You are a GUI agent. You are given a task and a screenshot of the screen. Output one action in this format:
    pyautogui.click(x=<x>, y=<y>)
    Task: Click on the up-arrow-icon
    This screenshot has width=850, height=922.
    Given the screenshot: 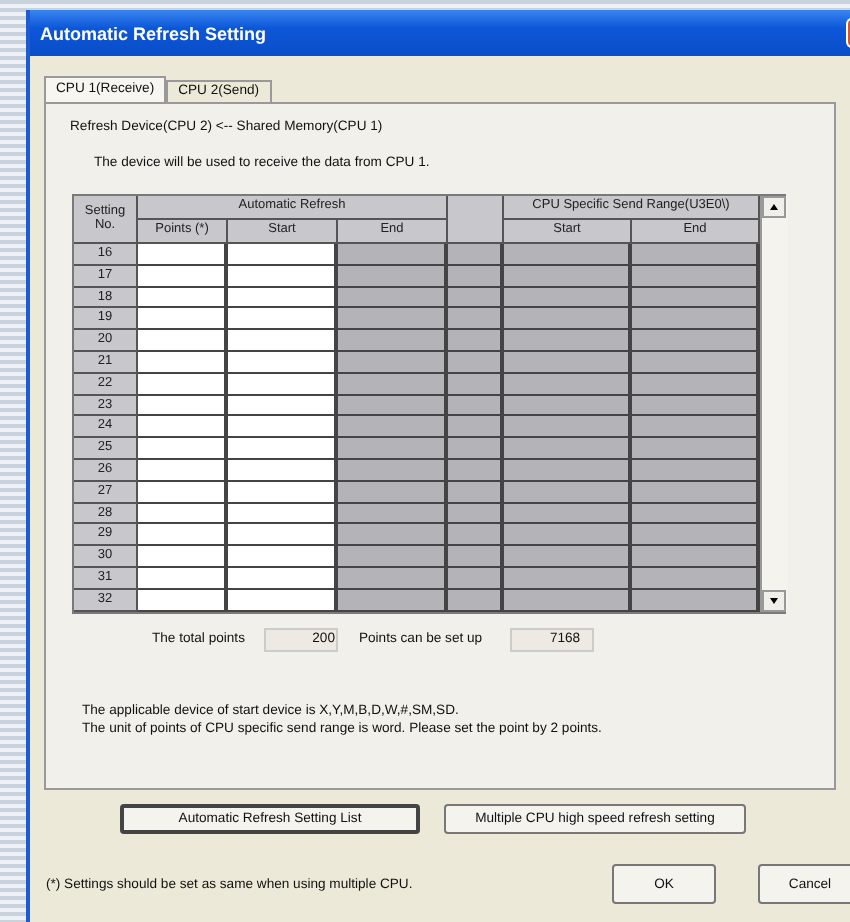 What is the action you would take?
    pyautogui.click(x=774, y=207)
    